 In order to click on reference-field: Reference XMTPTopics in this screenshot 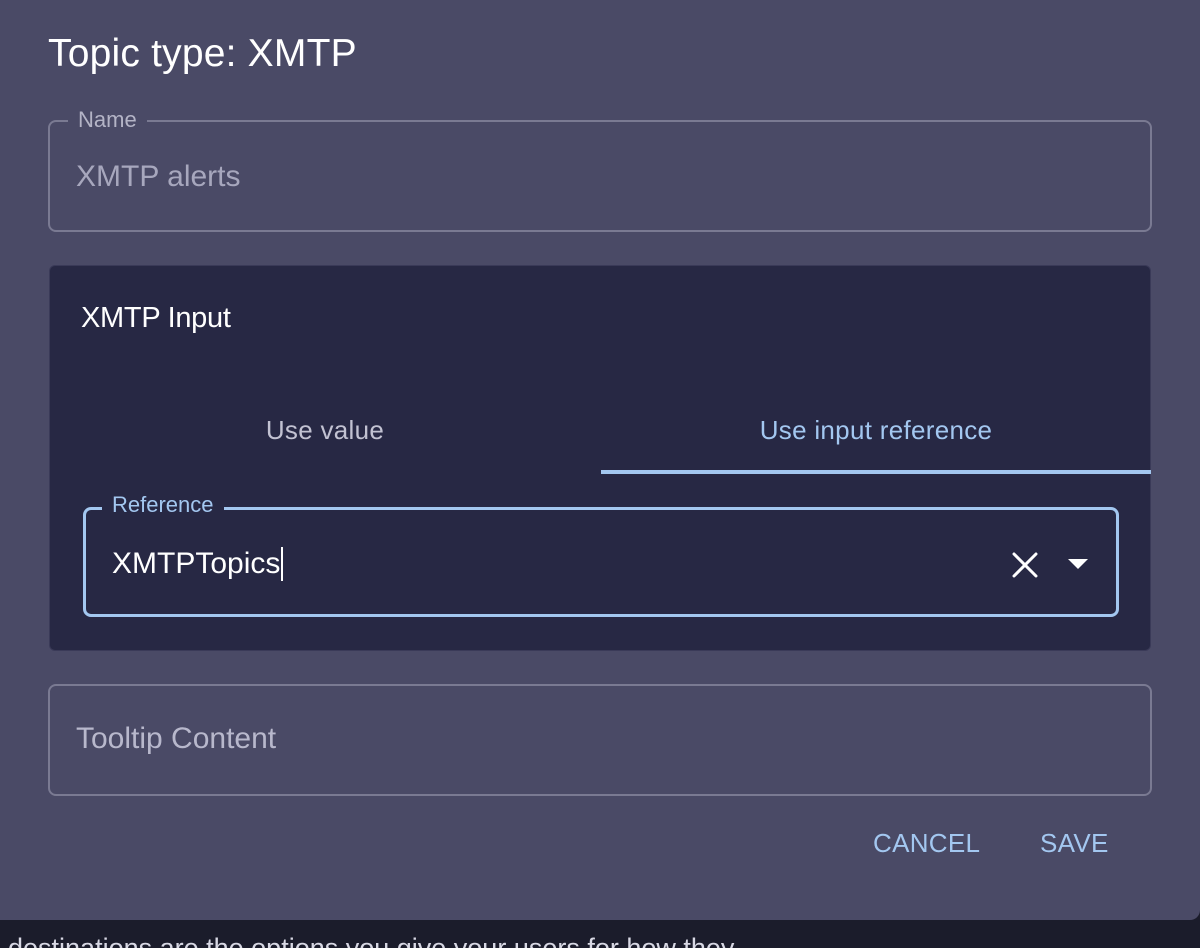, I will do `click(601, 555)`.